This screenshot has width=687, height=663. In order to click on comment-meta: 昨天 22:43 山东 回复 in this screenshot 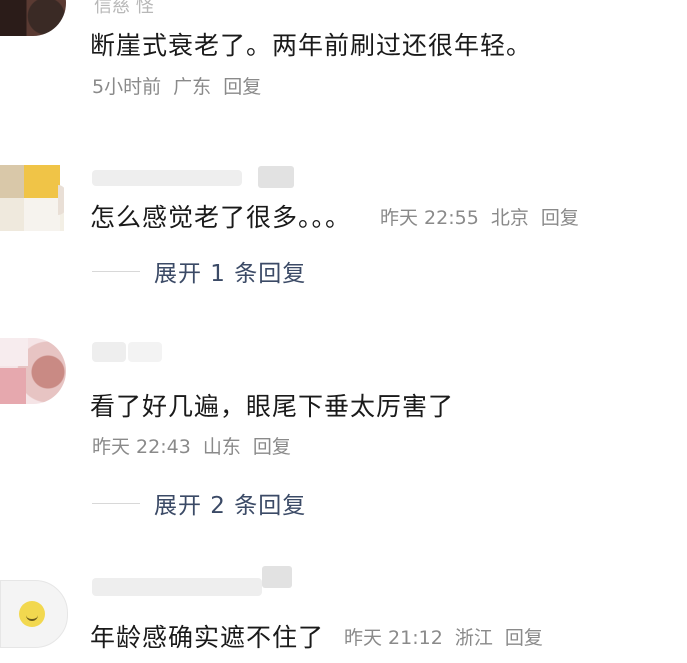, I will do `click(194, 445)`.